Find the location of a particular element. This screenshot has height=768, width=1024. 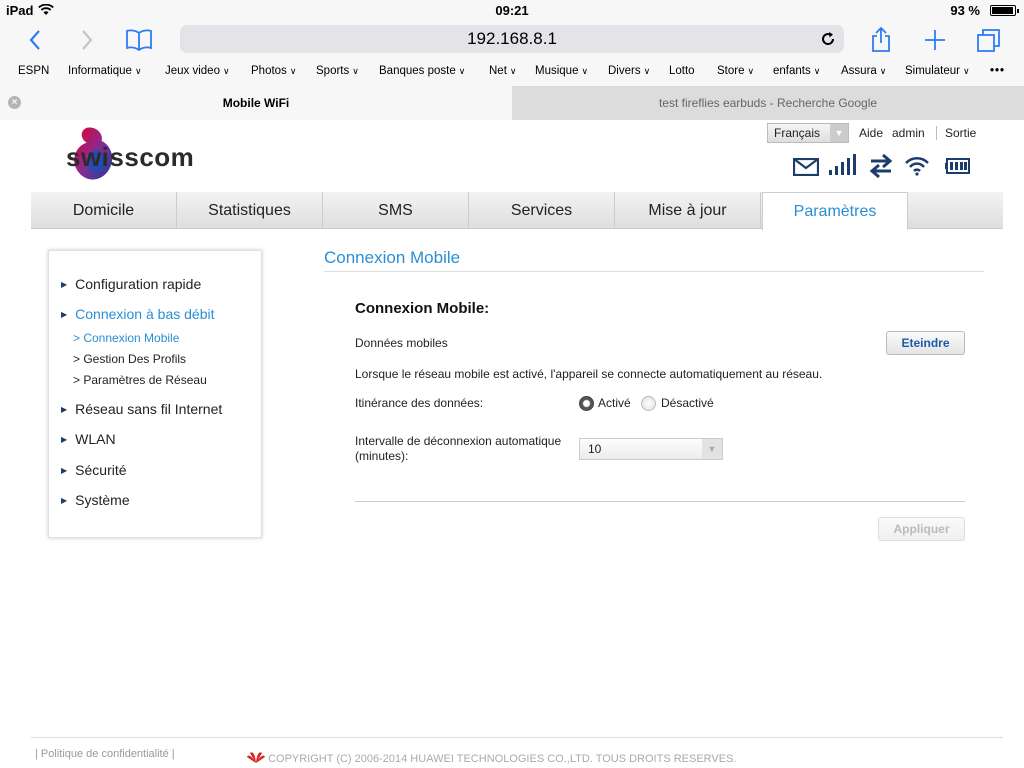

roaming-on-radio is located at coordinates (586, 403).